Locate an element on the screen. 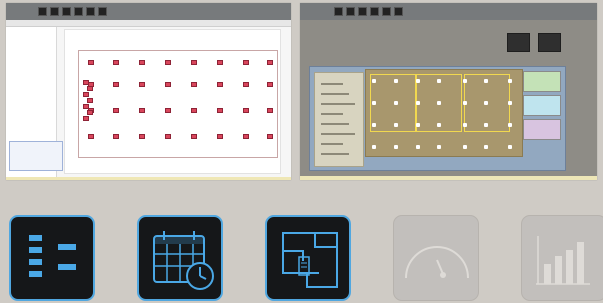 The width and height of the screenshot is (603, 303). nav-list-button is located at coordinates (52, 258).